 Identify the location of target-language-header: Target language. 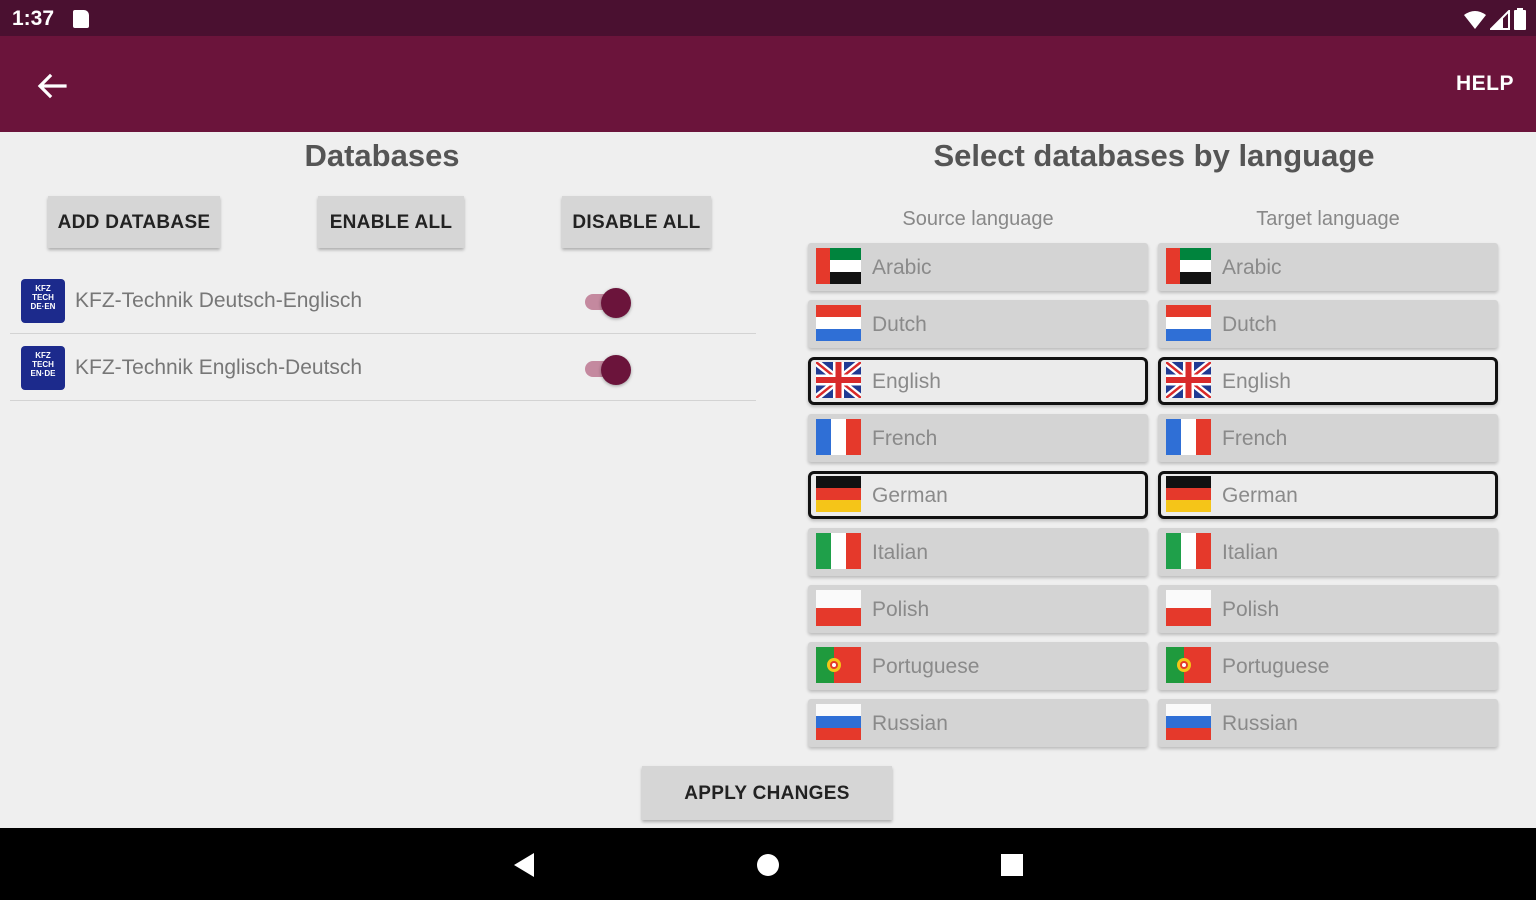
(1328, 219).